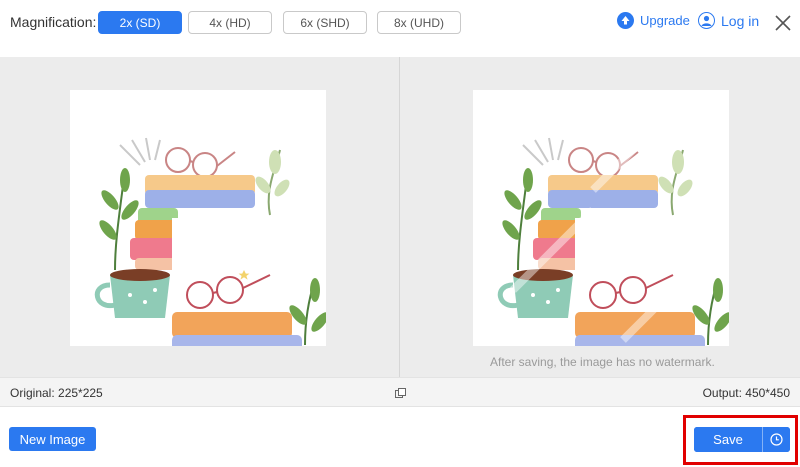 The image size is (800, 467). Describe the element at coordinates (665, 20) in the screenshot. I see `upgrade-label: Upgrade` at that location.